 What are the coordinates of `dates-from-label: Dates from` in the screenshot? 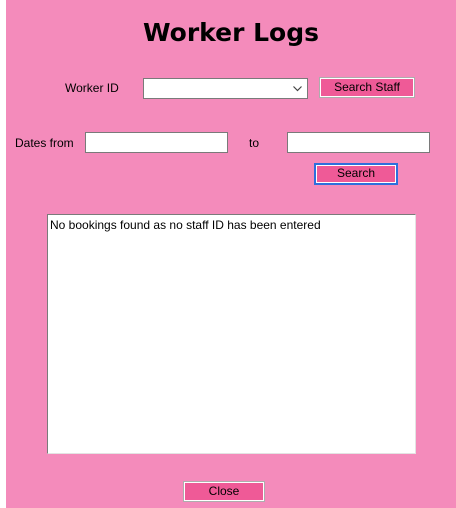 It's located at (44, 143).